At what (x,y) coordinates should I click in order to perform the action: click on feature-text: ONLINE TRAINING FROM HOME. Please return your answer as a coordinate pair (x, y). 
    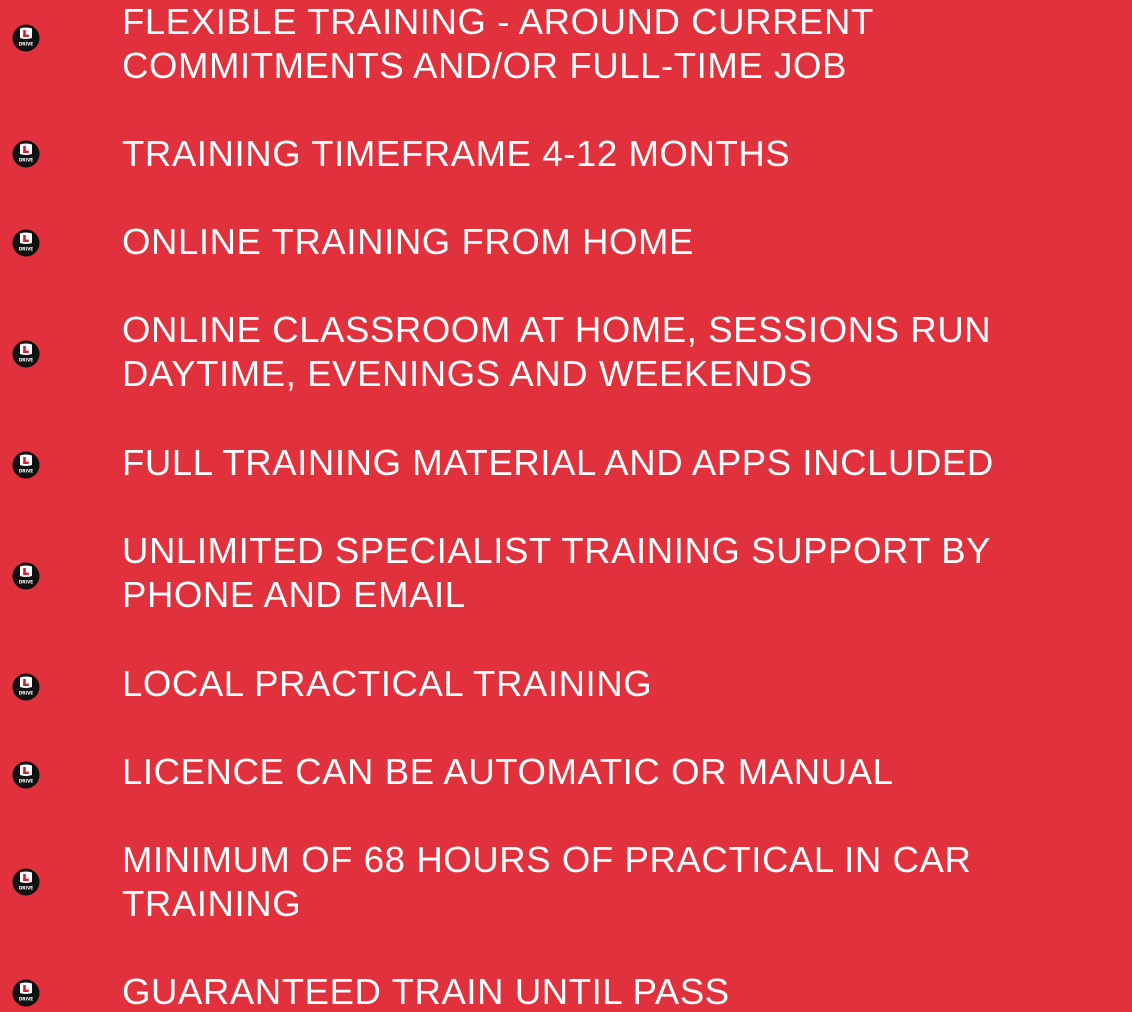
    Looking at the image, I should click on (627, 242).